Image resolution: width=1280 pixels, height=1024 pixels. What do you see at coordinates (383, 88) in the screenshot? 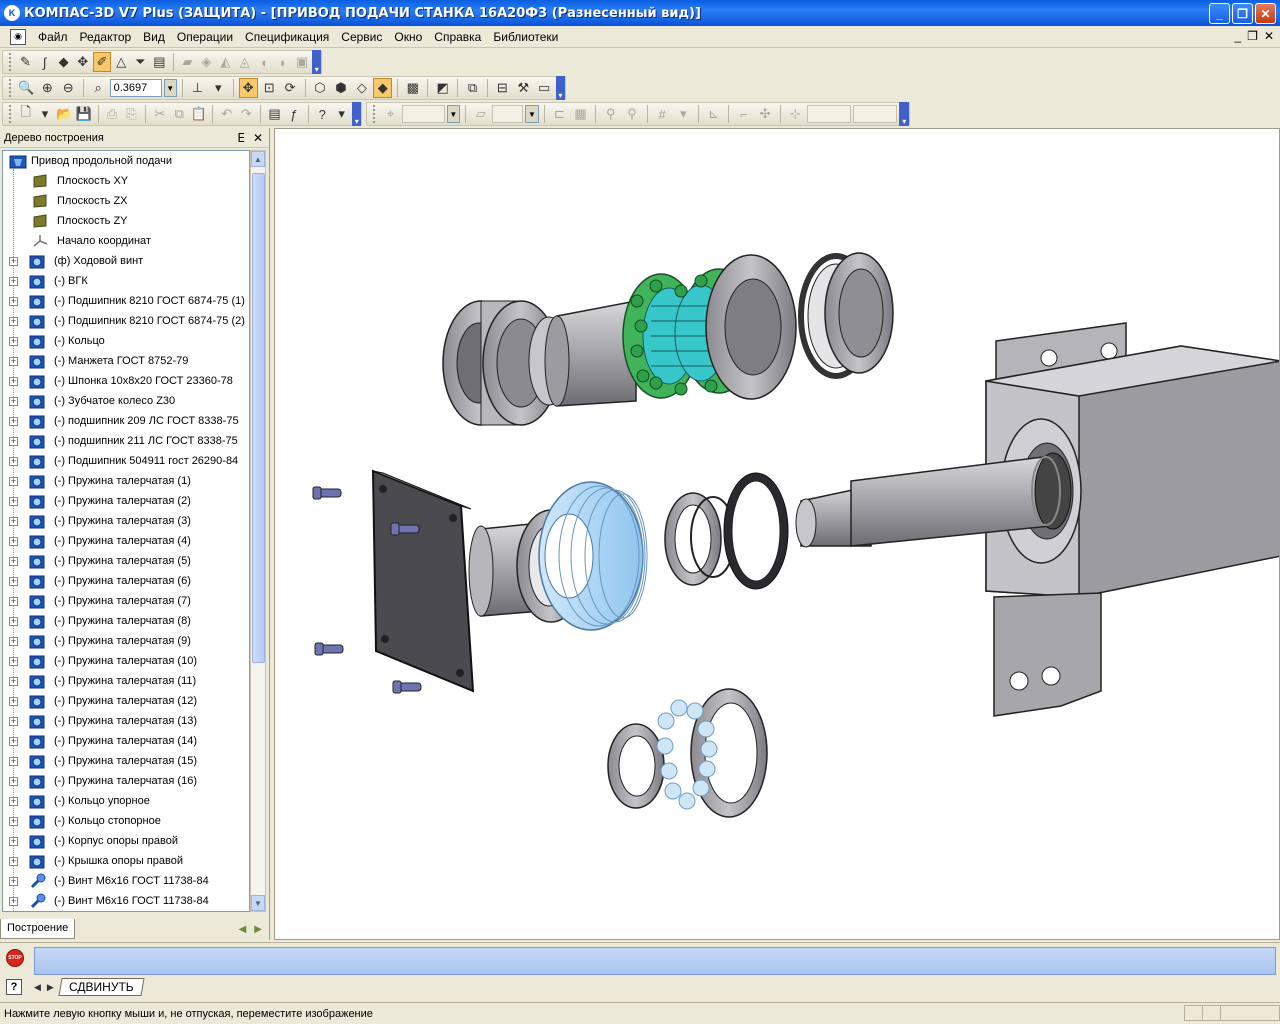
I see `shaded-icon: ◆` at bounding box center [383, 88].